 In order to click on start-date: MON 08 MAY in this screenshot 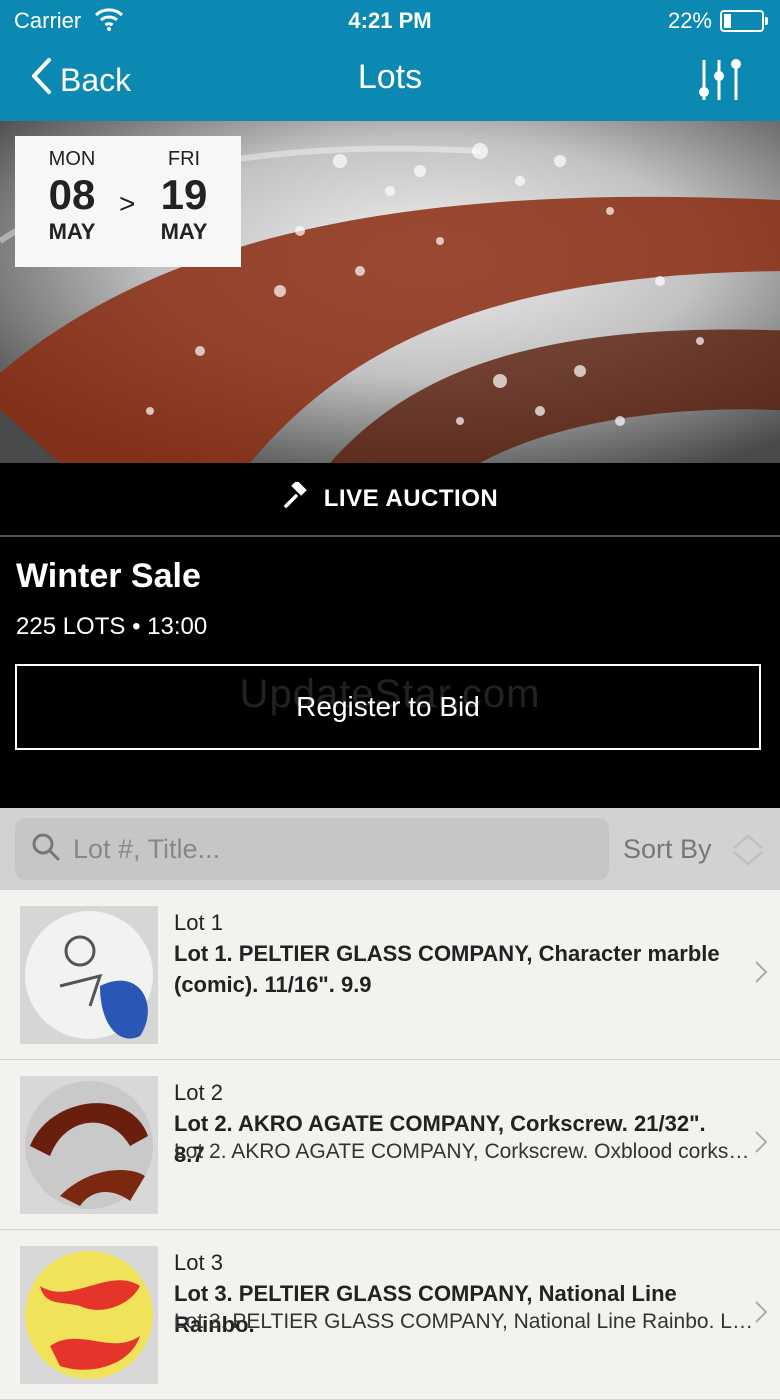, I will do `click(72, 196)`.